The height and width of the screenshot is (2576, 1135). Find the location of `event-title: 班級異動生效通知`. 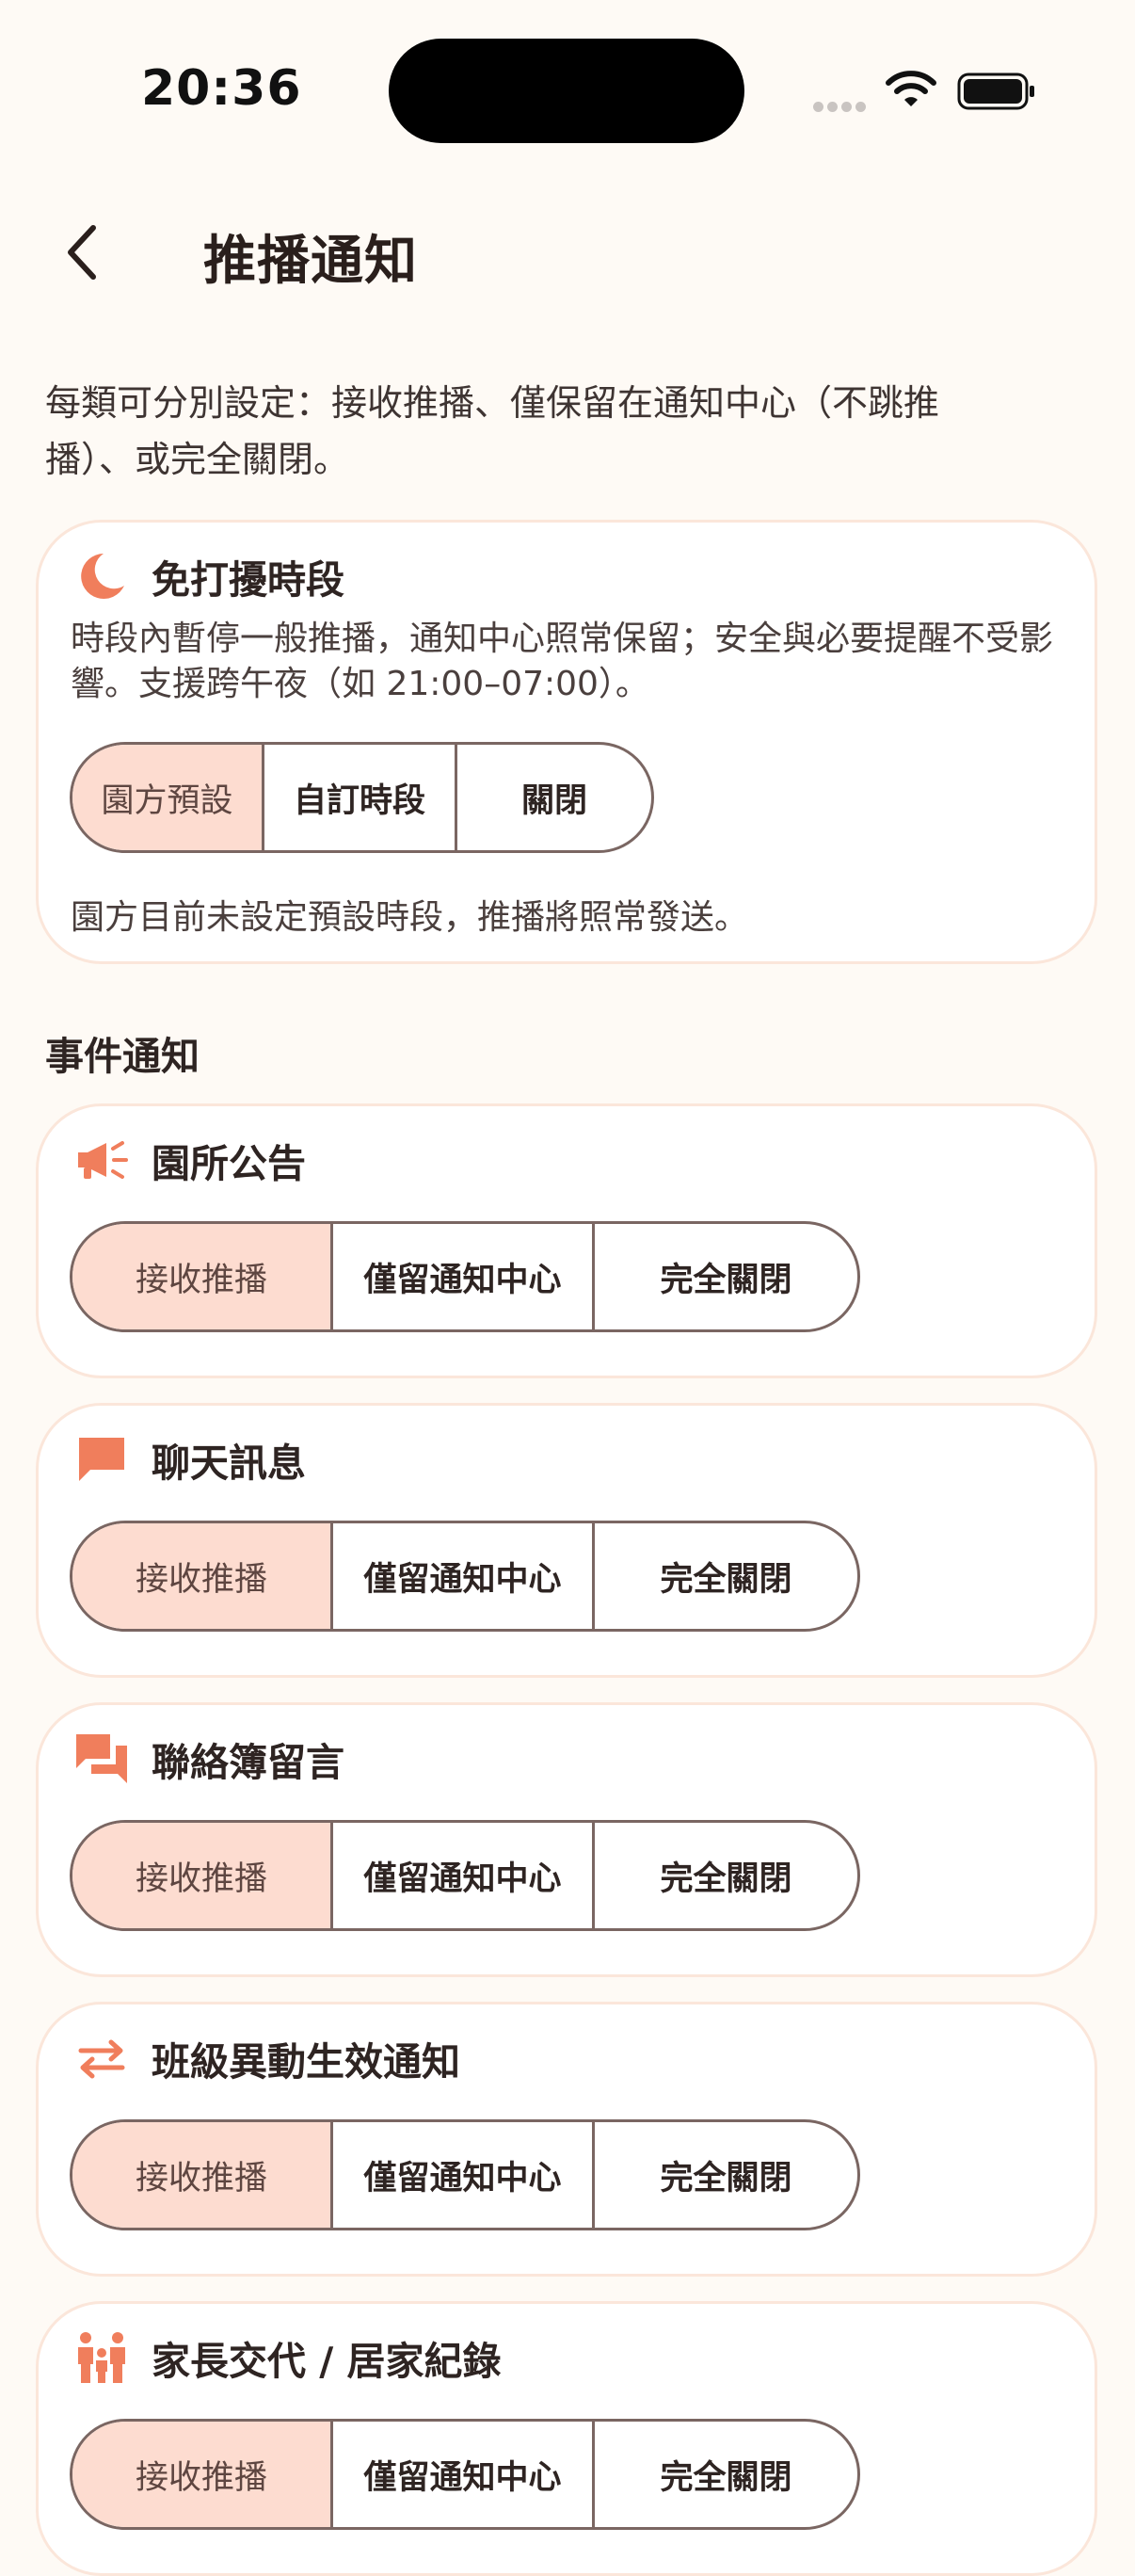

event-title: 班級異動生效通知 is located at coordinates (306, 2062).